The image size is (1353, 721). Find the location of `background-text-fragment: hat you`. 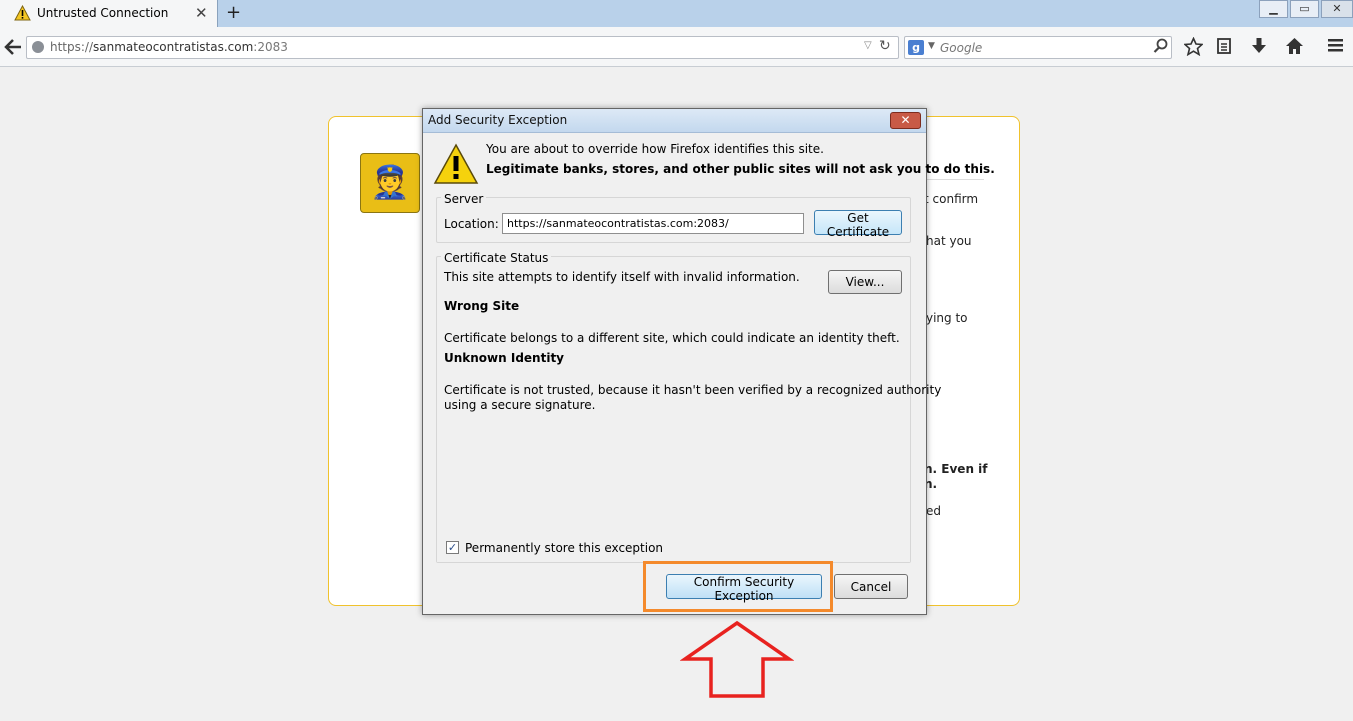

background-text-fragment: hat you is located at coordinates (949, 241).